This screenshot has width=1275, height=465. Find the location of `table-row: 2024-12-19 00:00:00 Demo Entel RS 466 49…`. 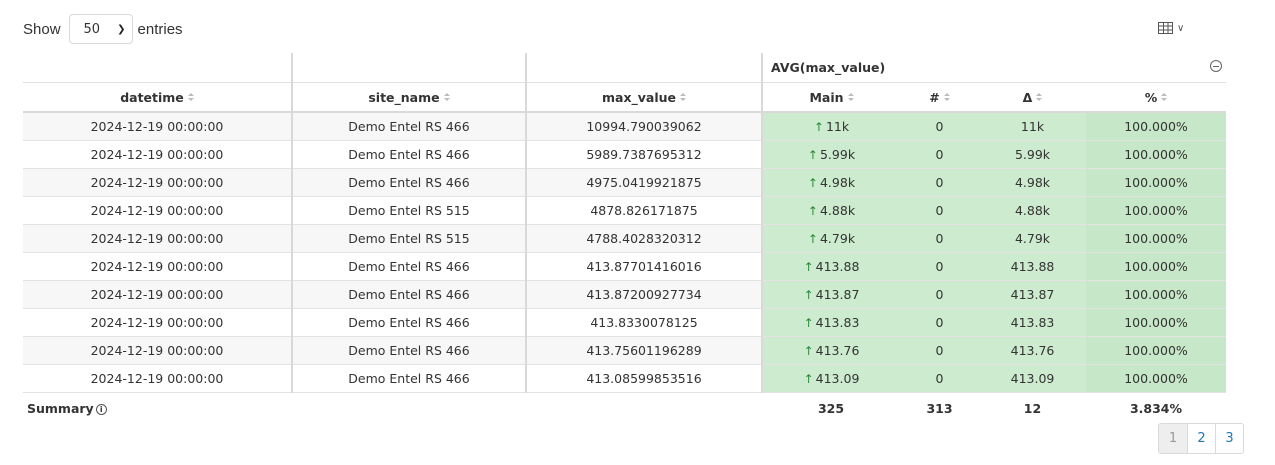

table-row: 2024-12-19 00:00:00 Demo Entel RS 466 49… is located at coordinates (625, 182).